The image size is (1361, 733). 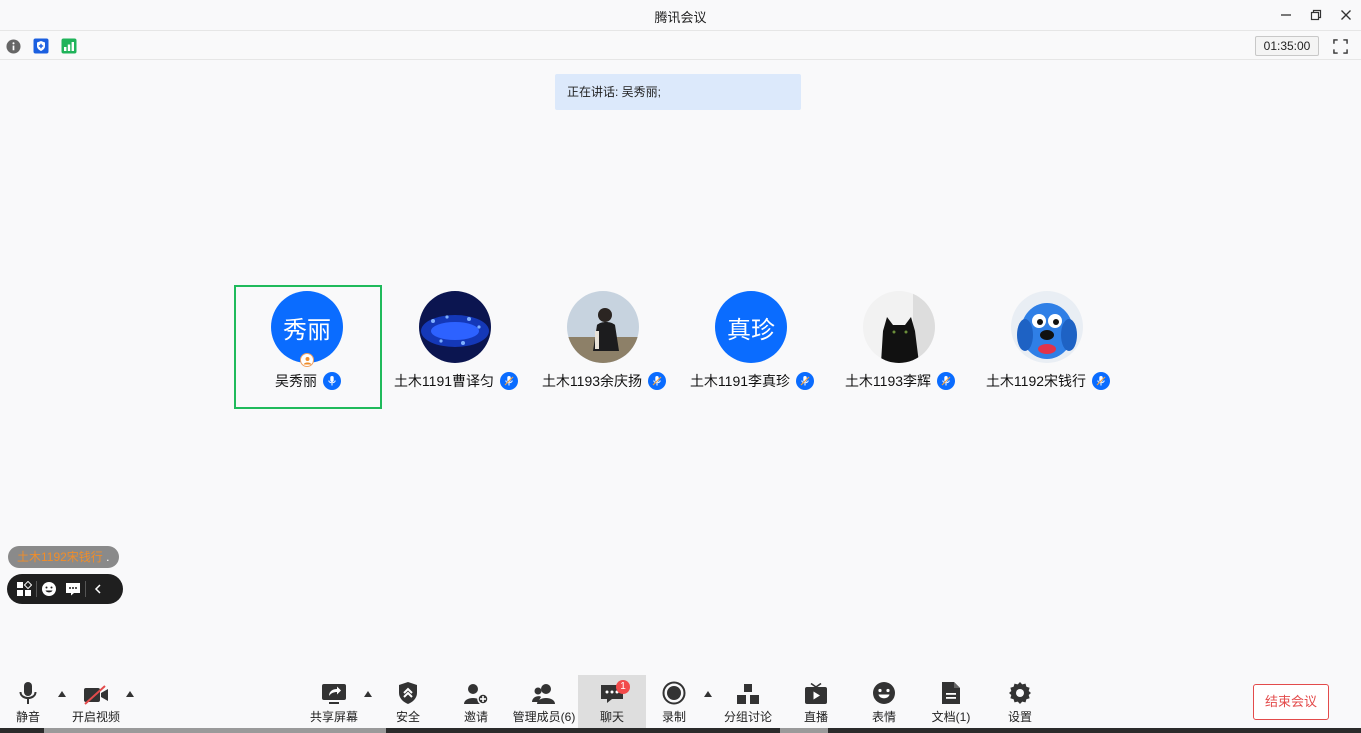 I want to click on invite-button: 邀请, so click(x=476, y=702).